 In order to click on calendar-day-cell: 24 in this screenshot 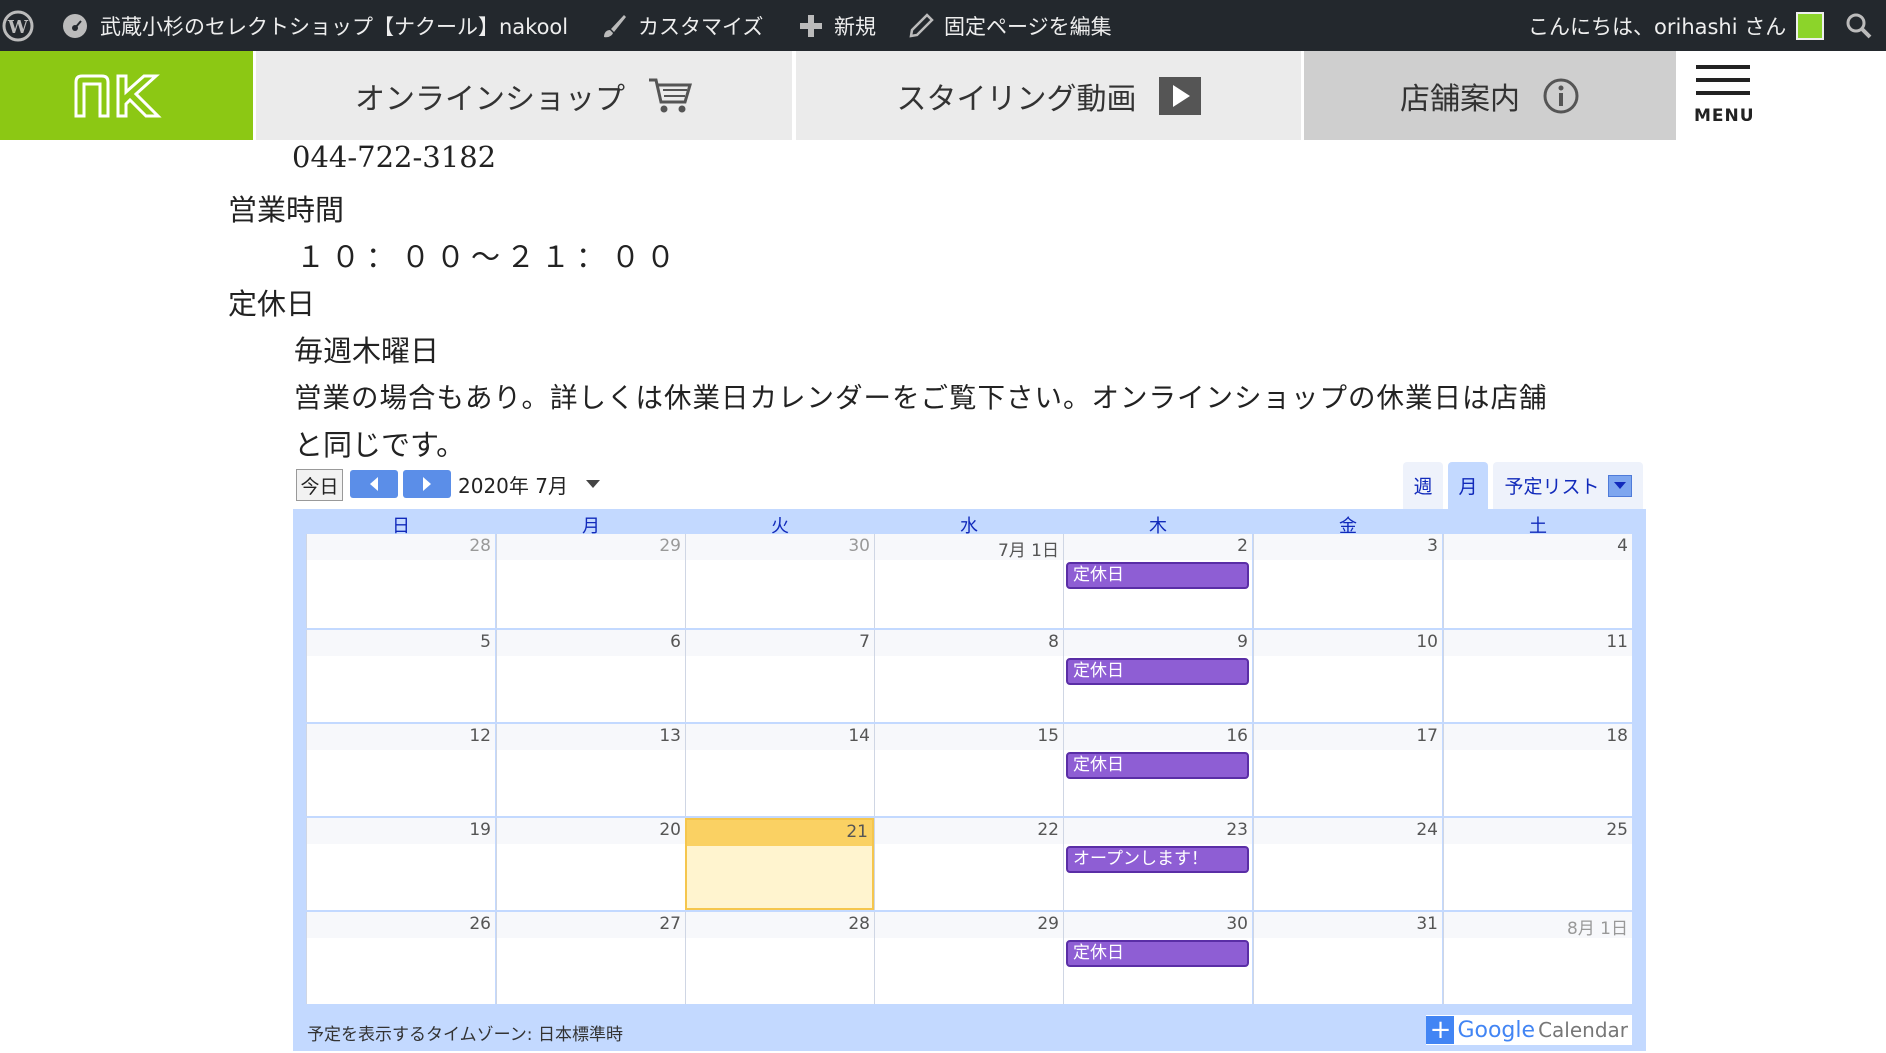, I will do `click(1347, 864)`.